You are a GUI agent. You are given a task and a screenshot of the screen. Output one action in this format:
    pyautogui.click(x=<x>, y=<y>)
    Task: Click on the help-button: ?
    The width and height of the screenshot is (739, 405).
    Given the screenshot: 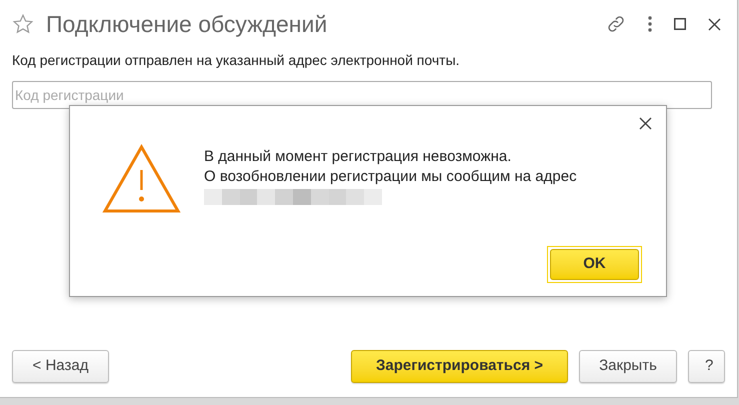 What is the action you would take?
    pyautogui.click(x=706, y=366)
    